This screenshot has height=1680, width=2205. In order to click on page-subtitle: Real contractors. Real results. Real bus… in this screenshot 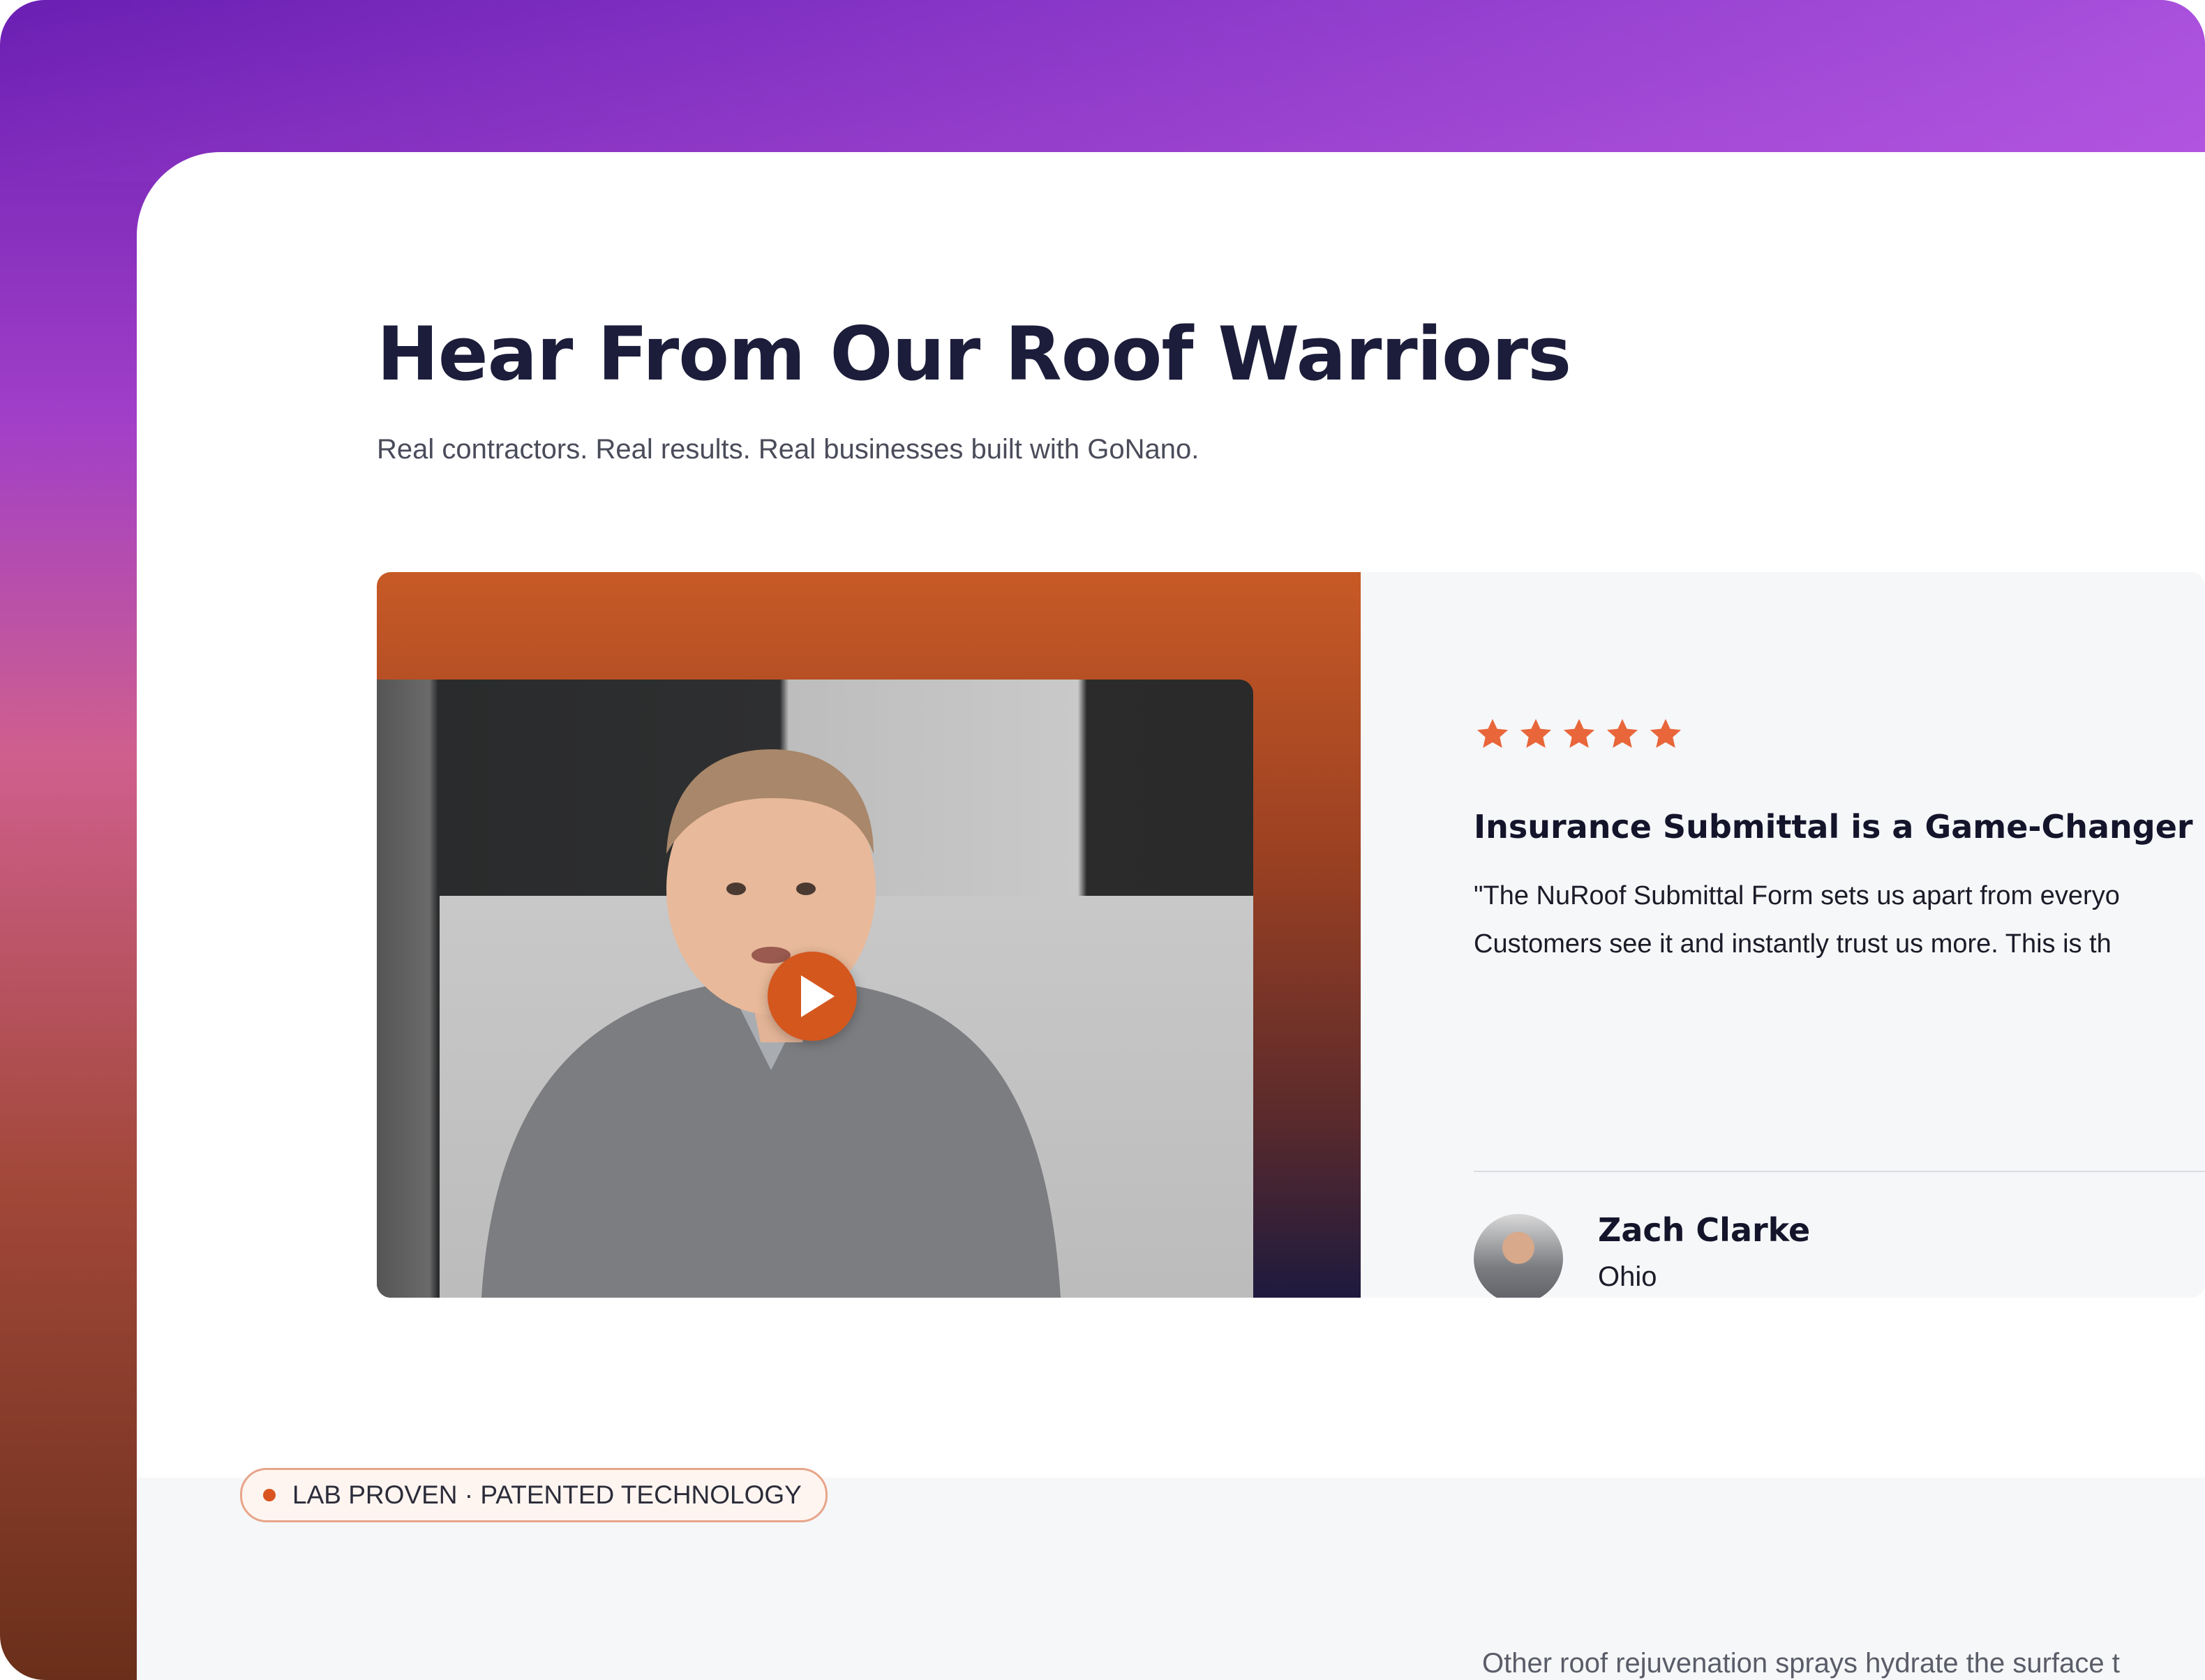, I will do `click(788, 449)`.